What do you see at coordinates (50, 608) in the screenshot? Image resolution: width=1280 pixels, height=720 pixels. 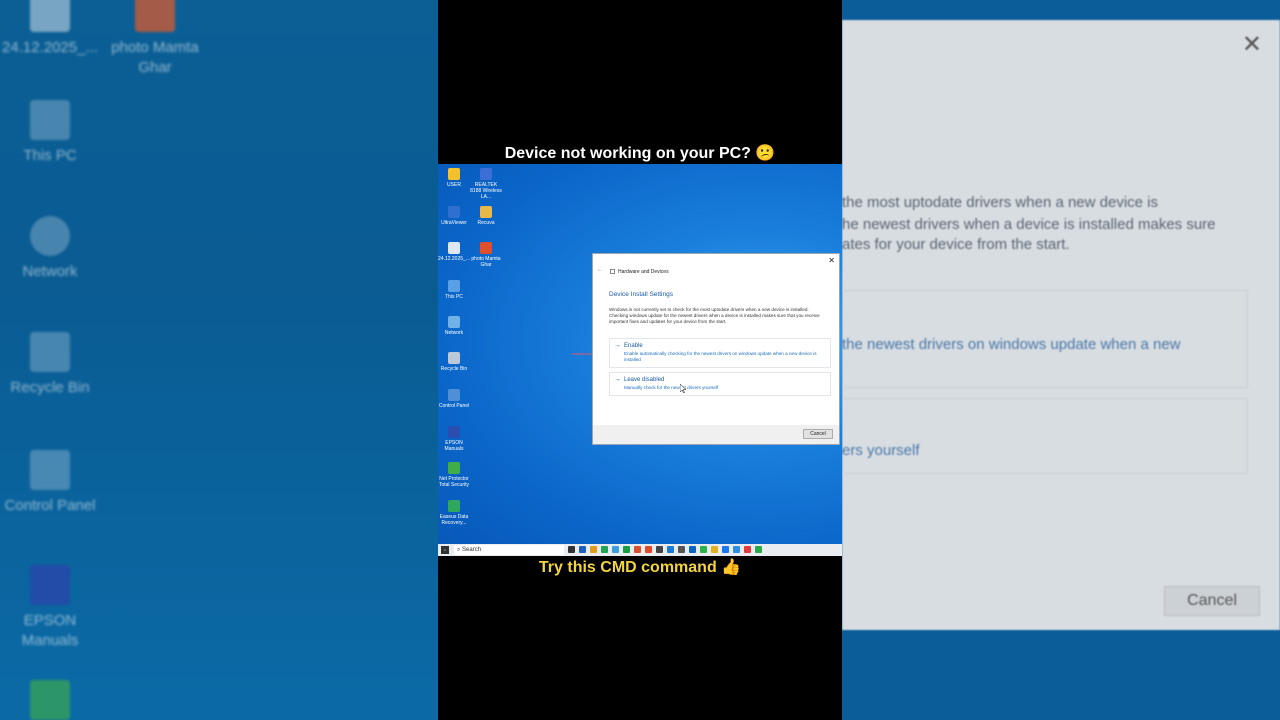 I see `bg-desktop-icon: EPSON Manuals` at bounding box center [50, 608].